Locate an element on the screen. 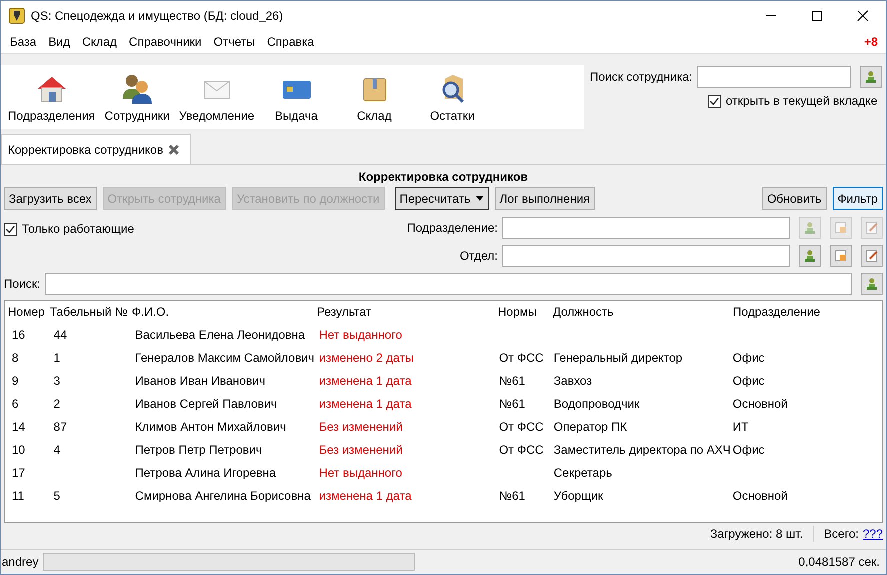 The height and width of the screenshot is (575, 887). table-cell: 9 is located at coordinates (15, 381).